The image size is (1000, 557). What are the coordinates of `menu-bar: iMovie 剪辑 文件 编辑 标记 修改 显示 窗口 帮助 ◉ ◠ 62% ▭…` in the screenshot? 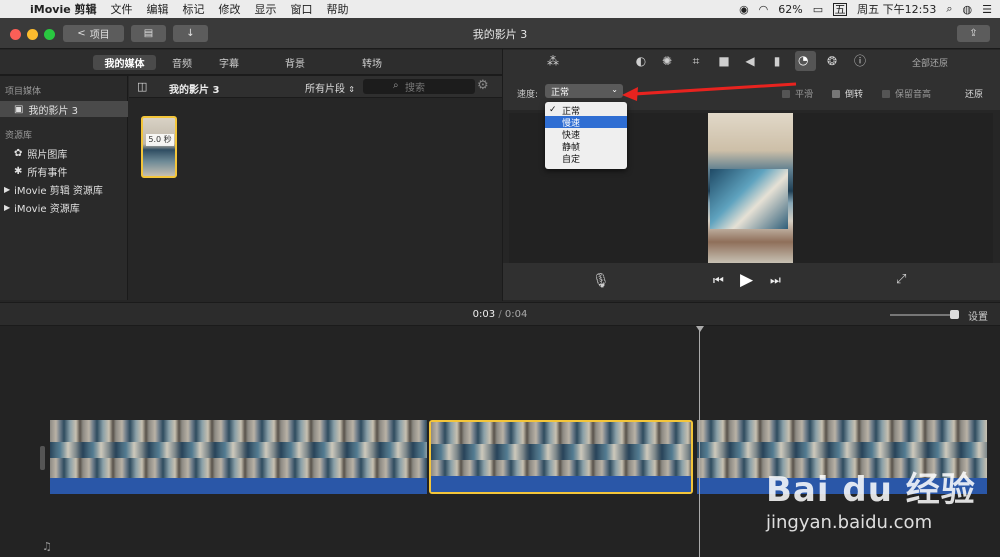 It's located at (500, 9).